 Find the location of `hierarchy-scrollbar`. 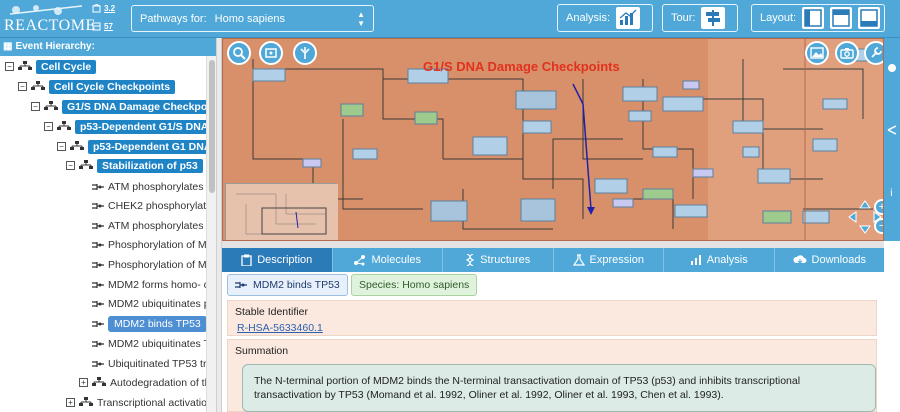

hierarchy-scrollbar is located at coordinates (211, 234).